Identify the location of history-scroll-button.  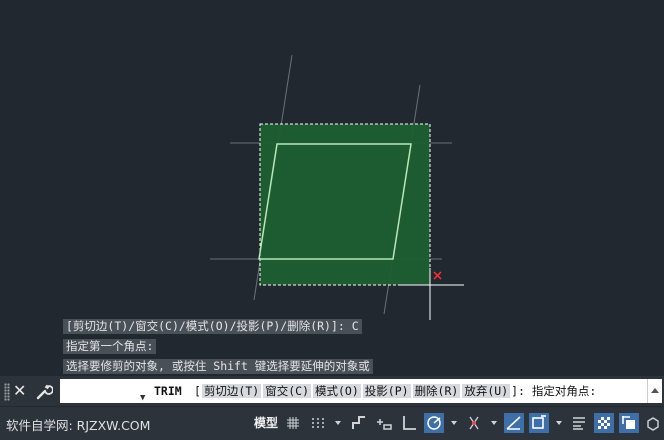
(654, 391).